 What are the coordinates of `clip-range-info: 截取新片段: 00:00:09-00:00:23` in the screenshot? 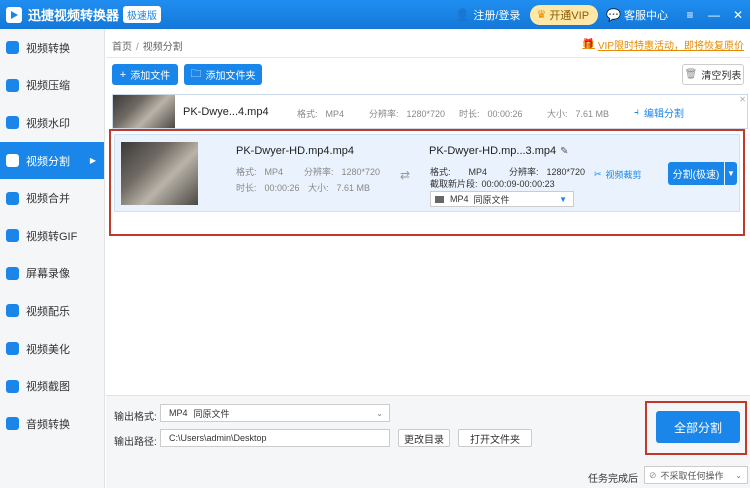 It's located at (492, 183).